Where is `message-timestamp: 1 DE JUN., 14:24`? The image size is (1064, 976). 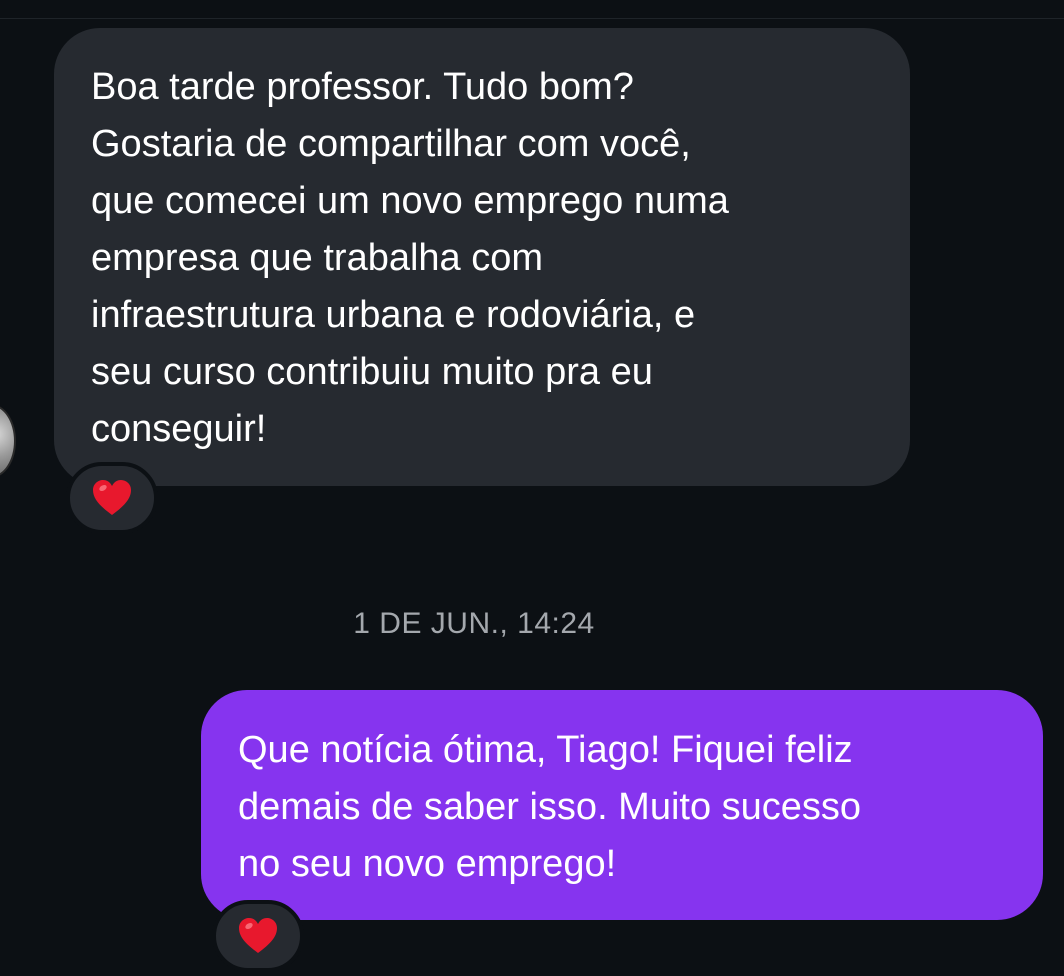 message-timestamp: 1 DE JUN., 14:24 is located at coordinates (474, 623).